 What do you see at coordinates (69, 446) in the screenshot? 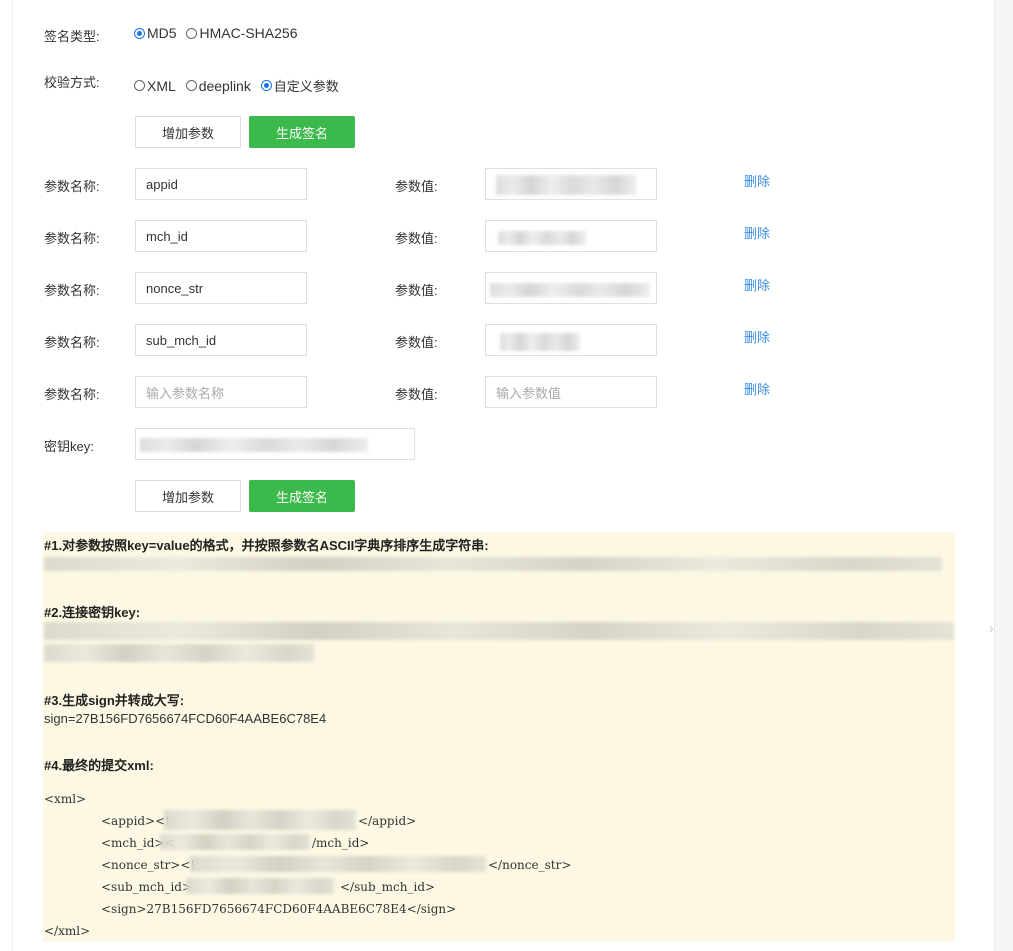
I see `secret-key-label: 密钥key:` at bounding box center [69, 446].